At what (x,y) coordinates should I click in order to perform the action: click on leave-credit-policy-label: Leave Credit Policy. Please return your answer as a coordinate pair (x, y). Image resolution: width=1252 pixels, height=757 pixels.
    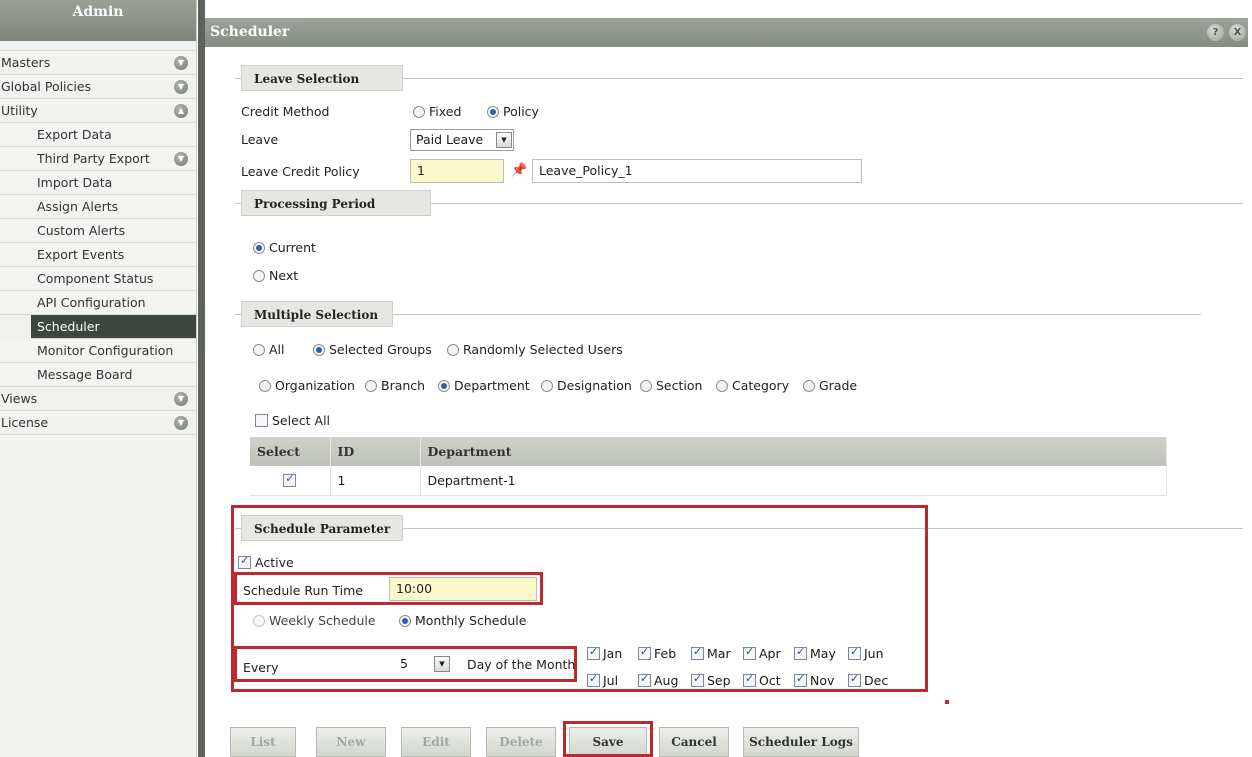
    Looking at the image, I should click on (300, 171).